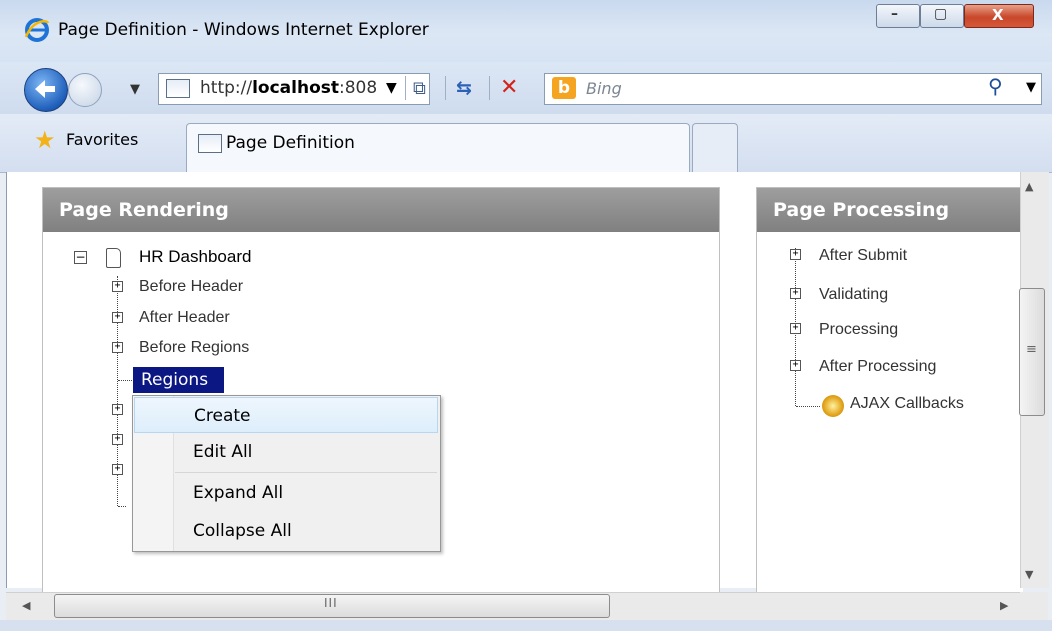 This screenshot has height=631, width=1052. I want to click on ie-logo-icon, so click(37, 30).